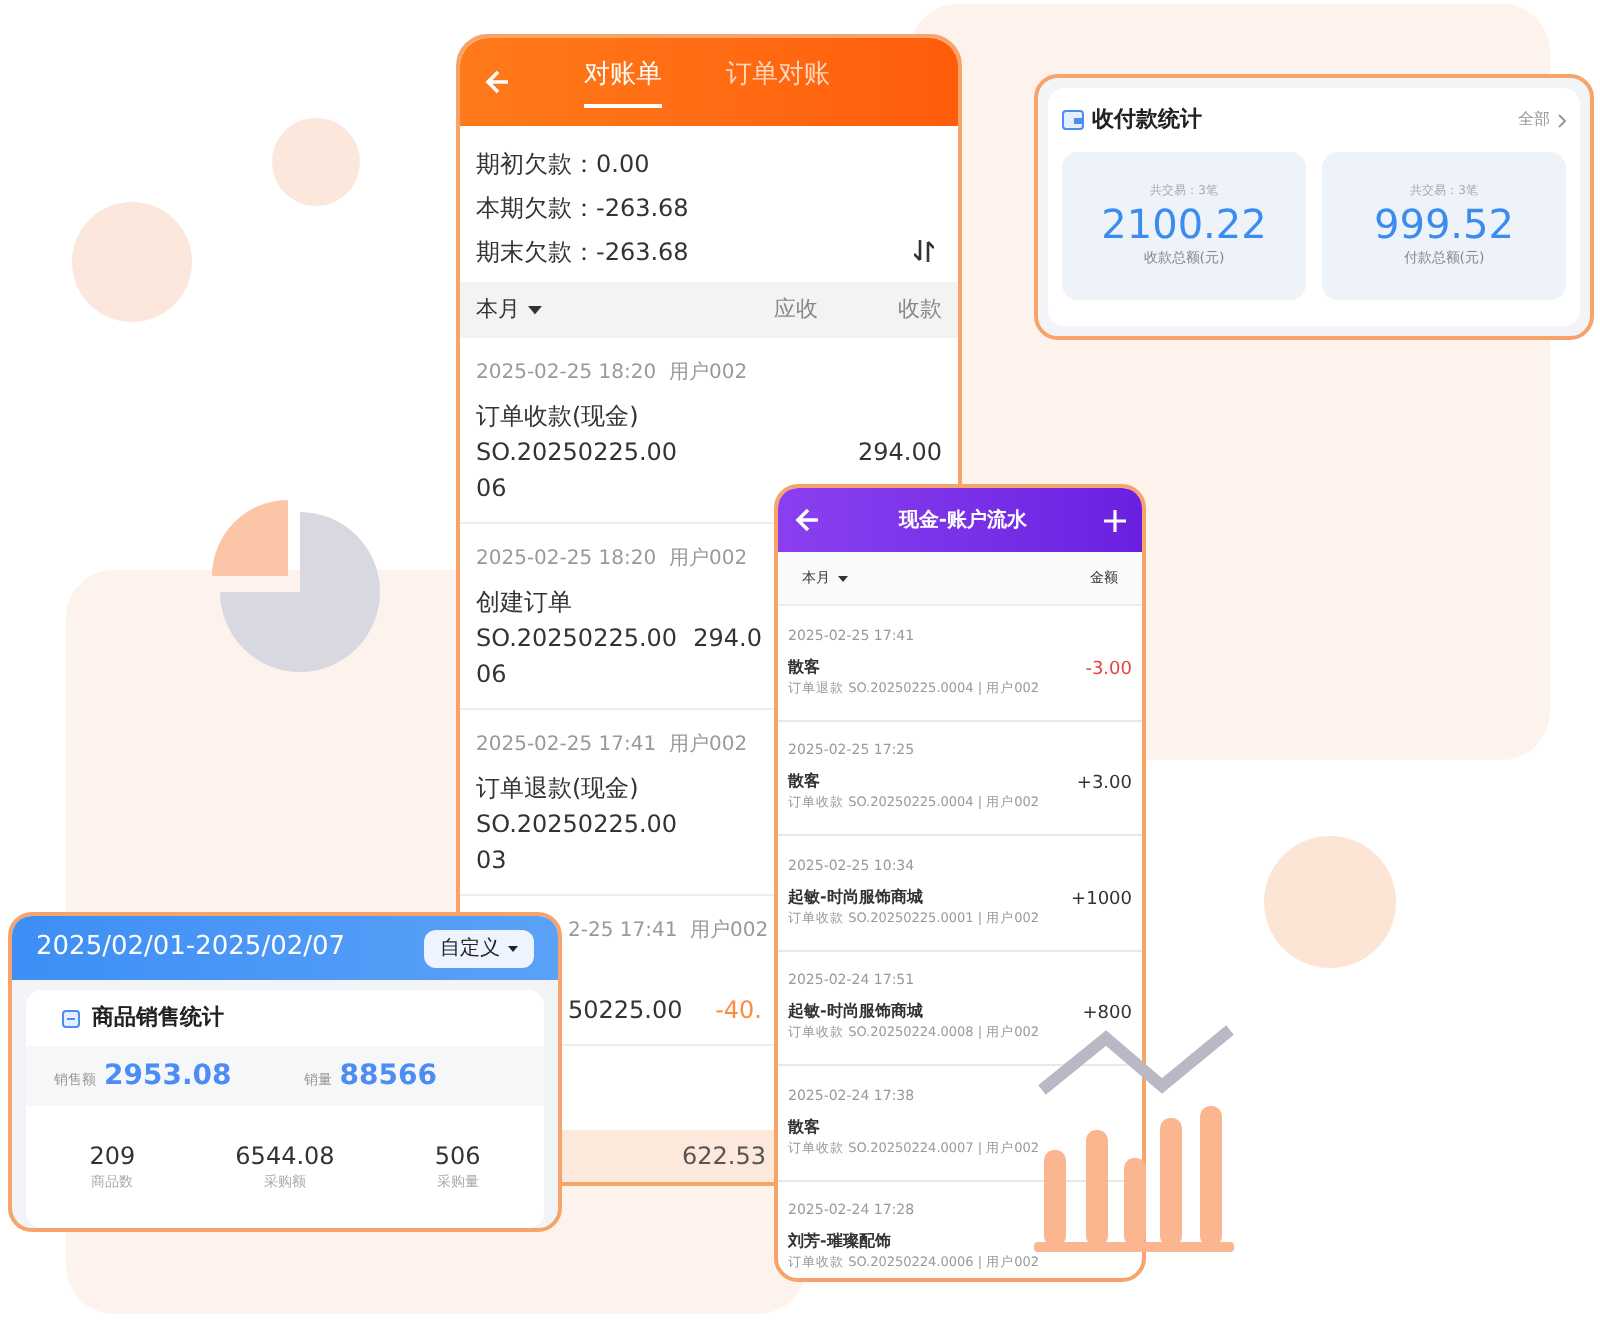  What do you see at coordinates (112, 1156) in the screenshot?
I see `stat-value: 209` at bounding box center [112, 1156].